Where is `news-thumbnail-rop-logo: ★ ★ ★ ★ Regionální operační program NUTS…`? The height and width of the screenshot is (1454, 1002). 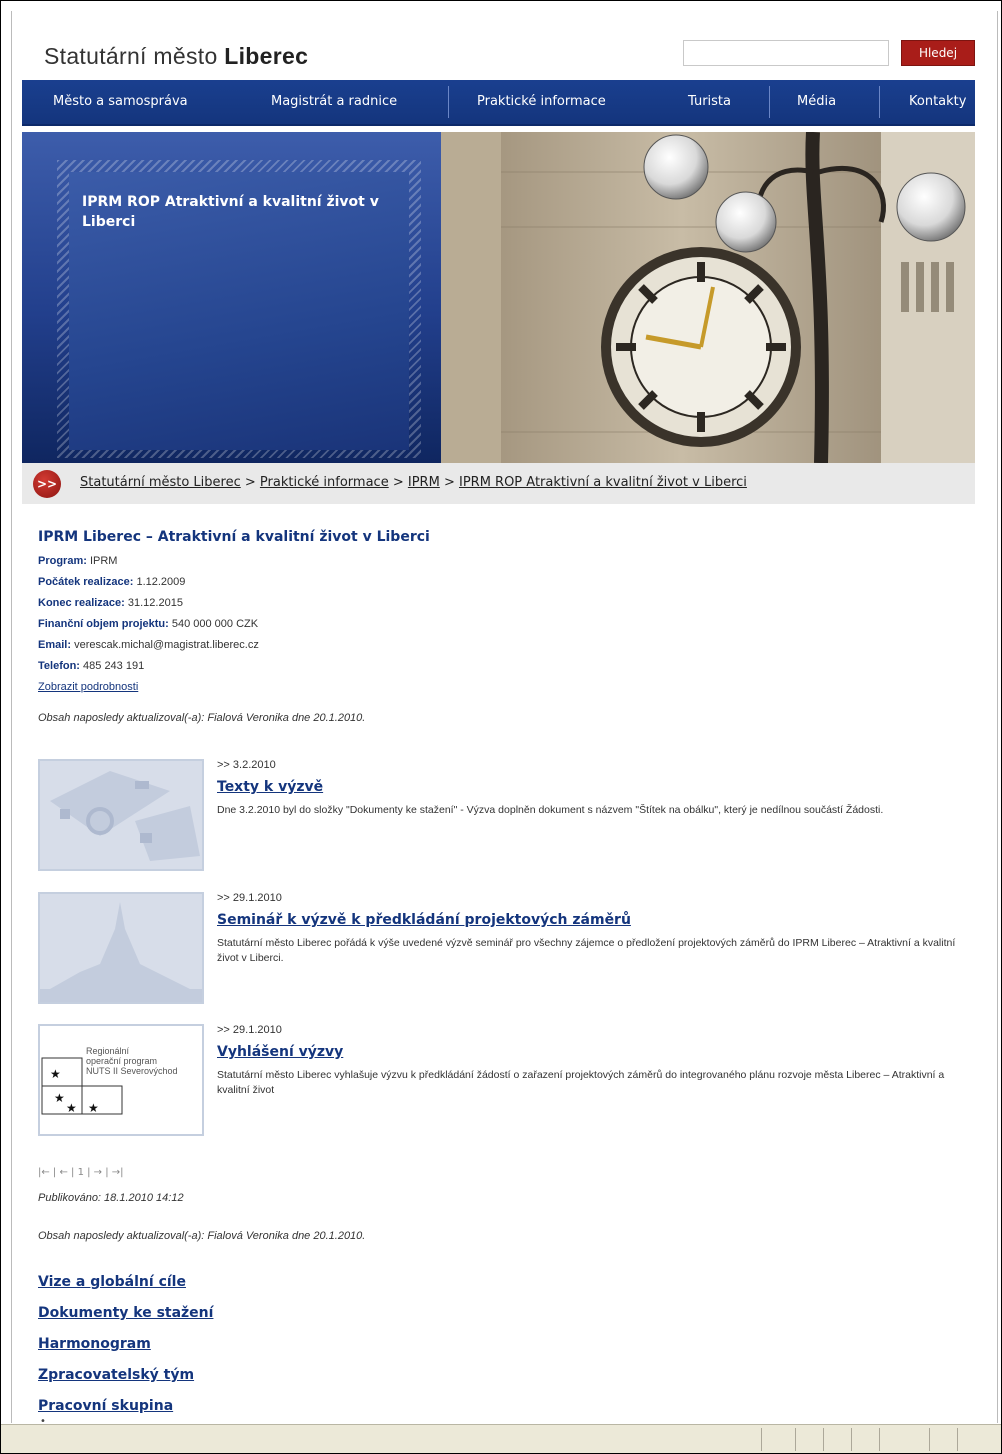
news-thumbnail-rop-logo: ★ ★ ★ ★ Regionální operační program NUTS… is located at coordinates (121, 1080).